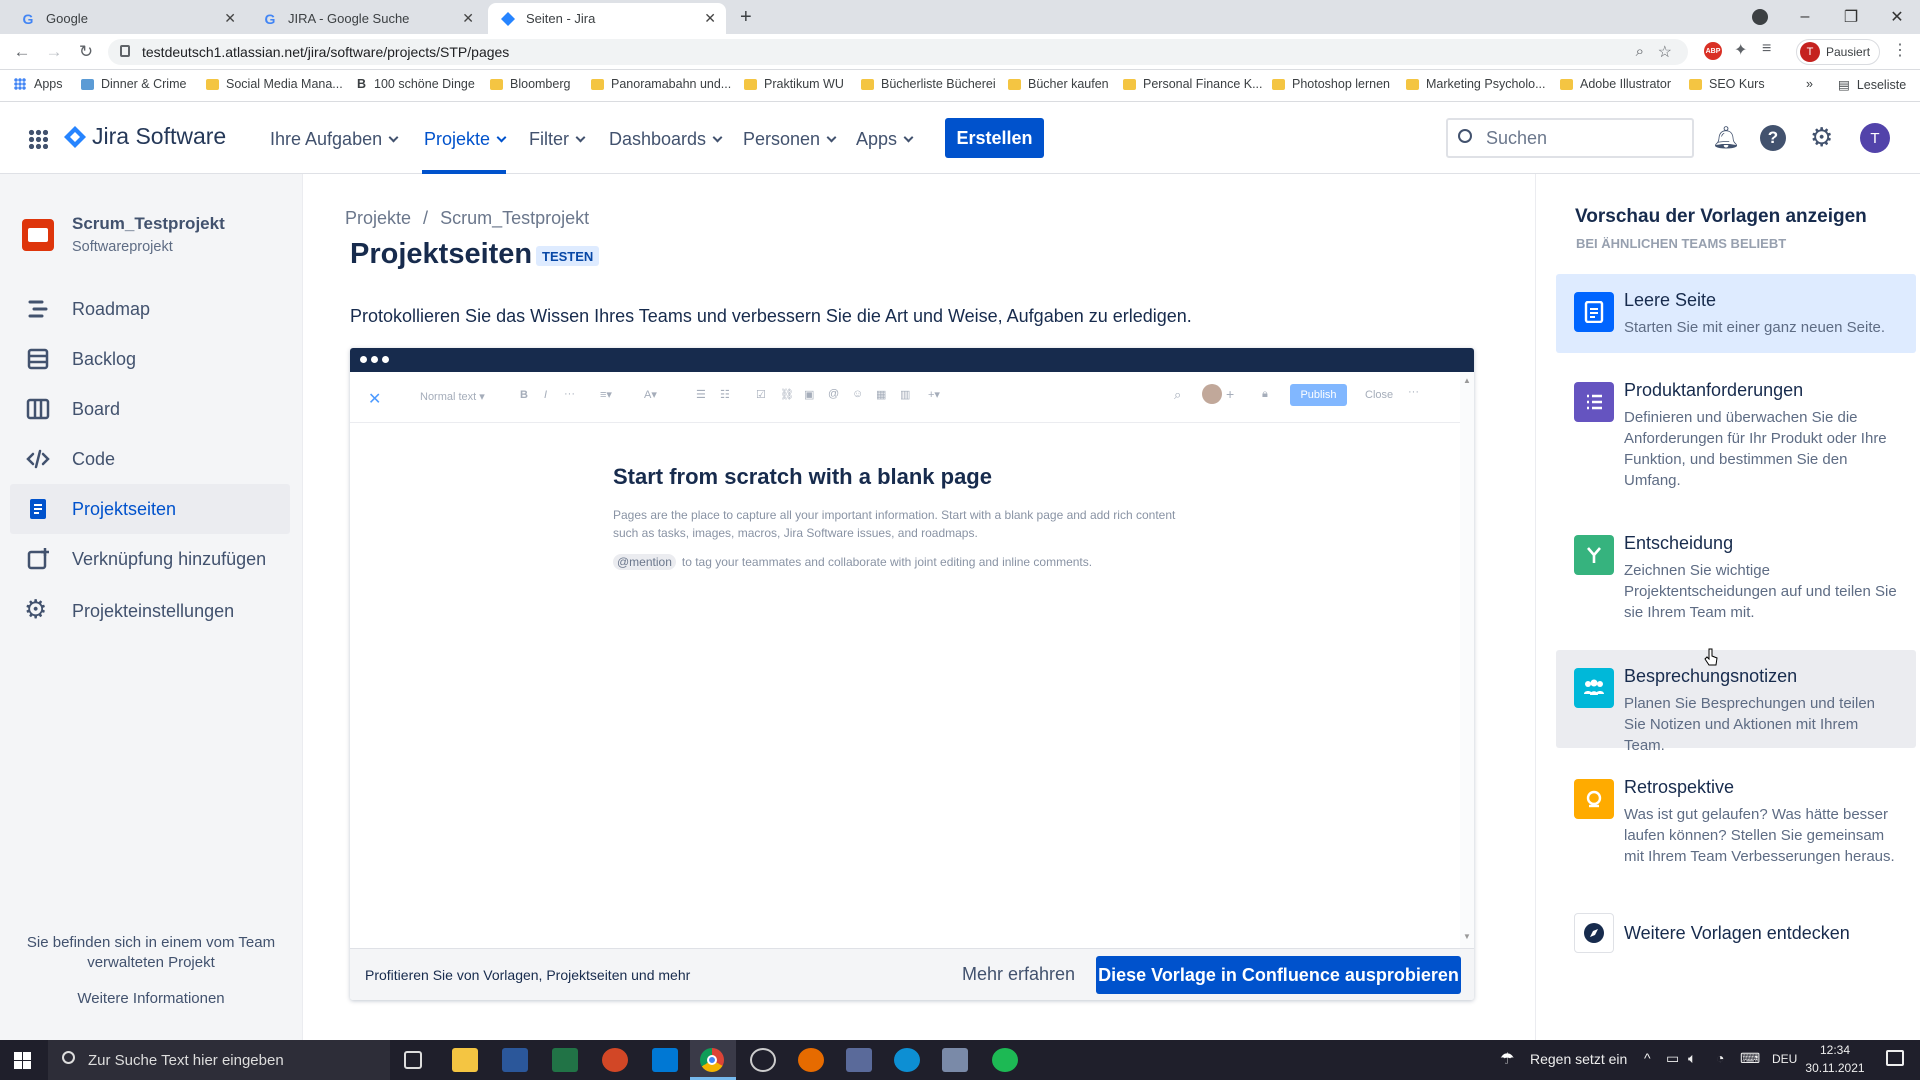 This screenshot has height=1080, width=1920. I want to click on close-editor-button: Close, so click(1379, 395).